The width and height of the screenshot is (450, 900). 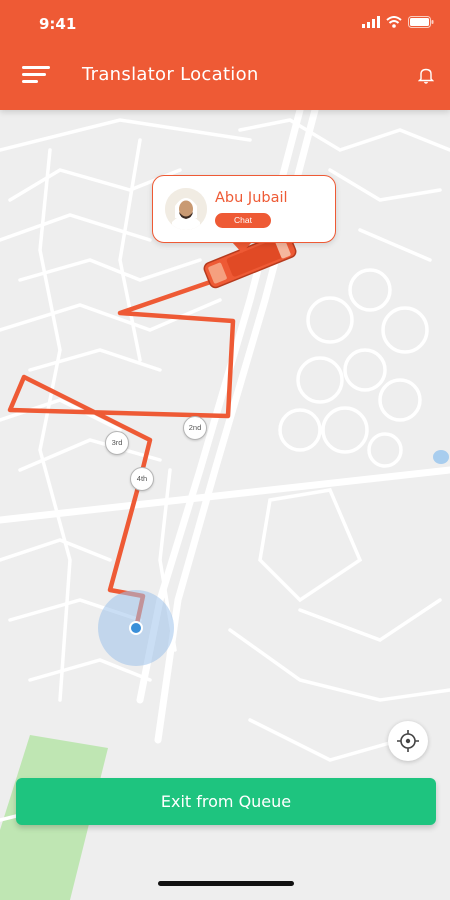 What do you see at coordinates (371, 22) in the screenshot?
I see `cellular-signal-icon` at bounding box center [371, 22].